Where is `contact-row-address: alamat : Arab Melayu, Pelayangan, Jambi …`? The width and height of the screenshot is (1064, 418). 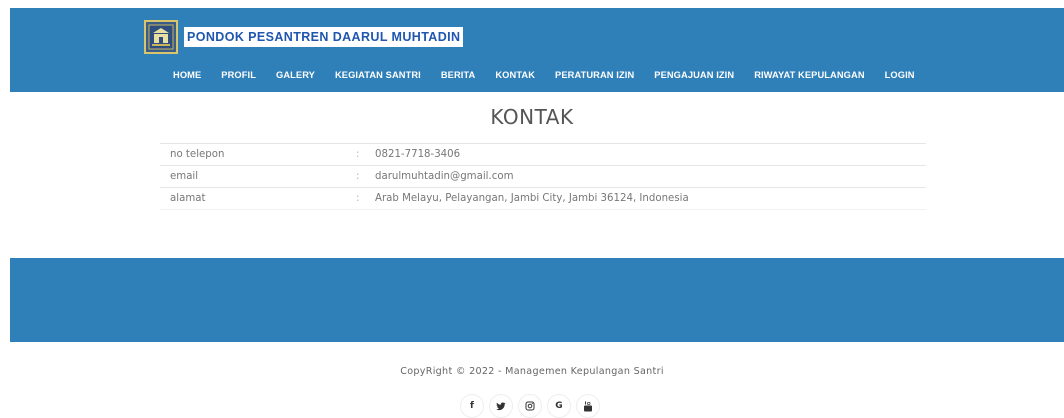
contact-row-address: alamat : Arab Melayu, Pelayangan, Jambi … is located at coordinates (543, 198).